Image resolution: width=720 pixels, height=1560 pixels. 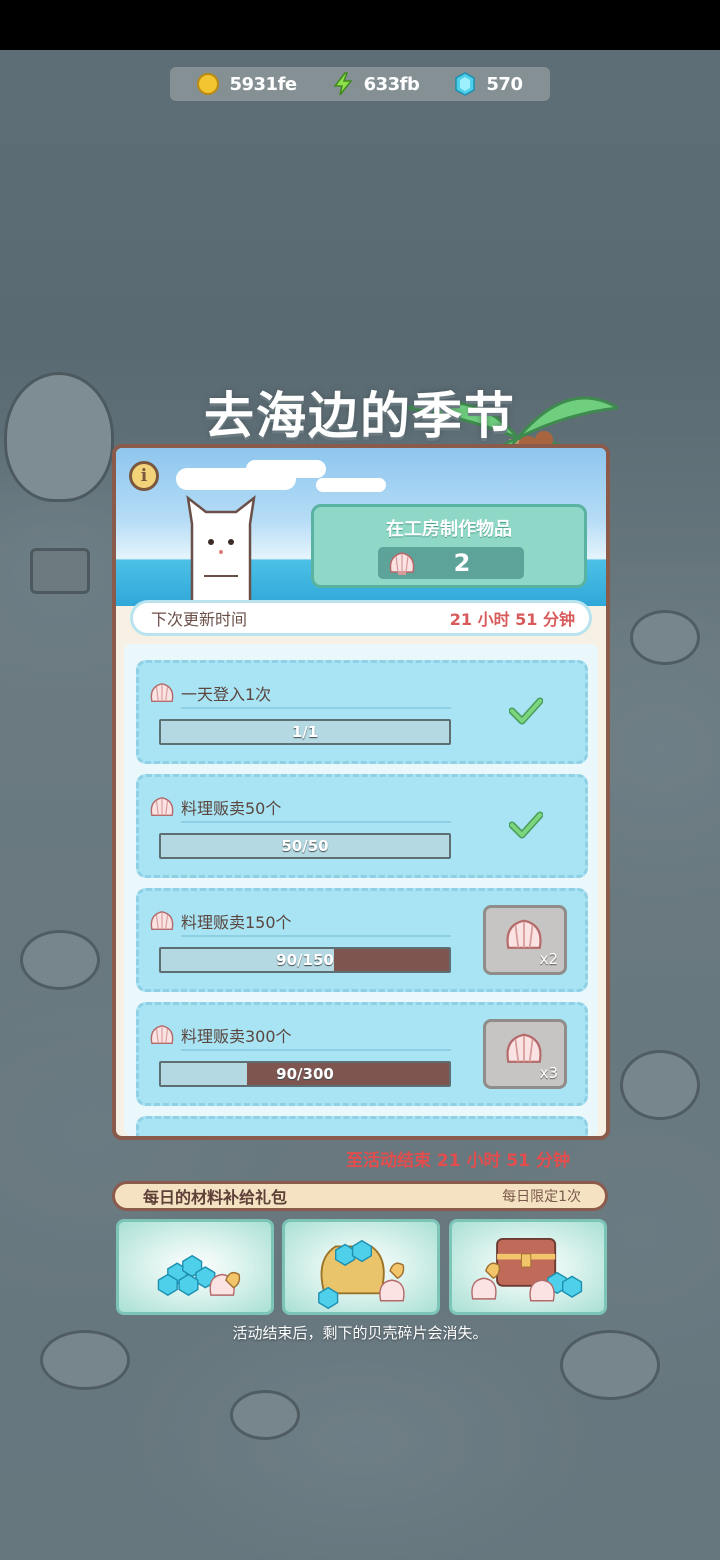 What do you see at coordinates (199, 619) in the screenshot?
I see `refresh-label: 下次更新时间` at bounding box center [199, 619].